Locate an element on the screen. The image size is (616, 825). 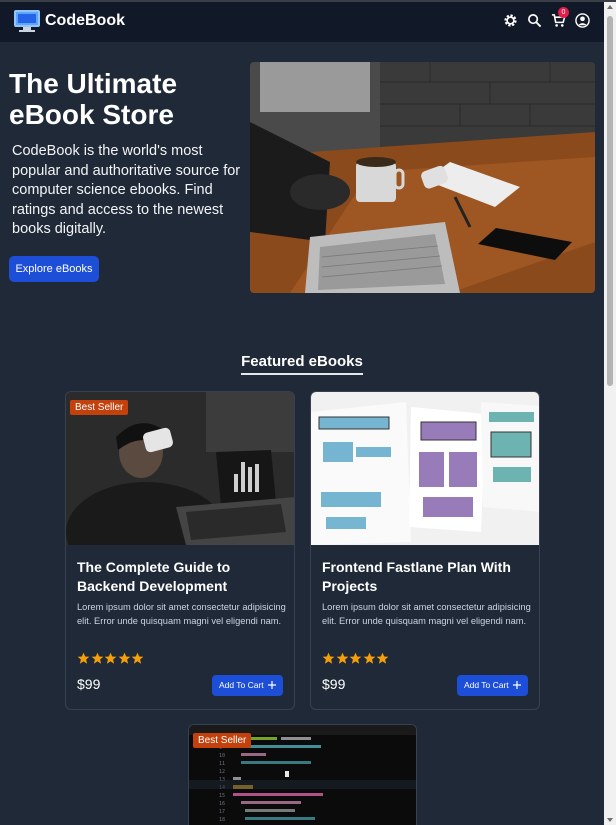
cart-icon: 0 is located at coordinates (560, 17).